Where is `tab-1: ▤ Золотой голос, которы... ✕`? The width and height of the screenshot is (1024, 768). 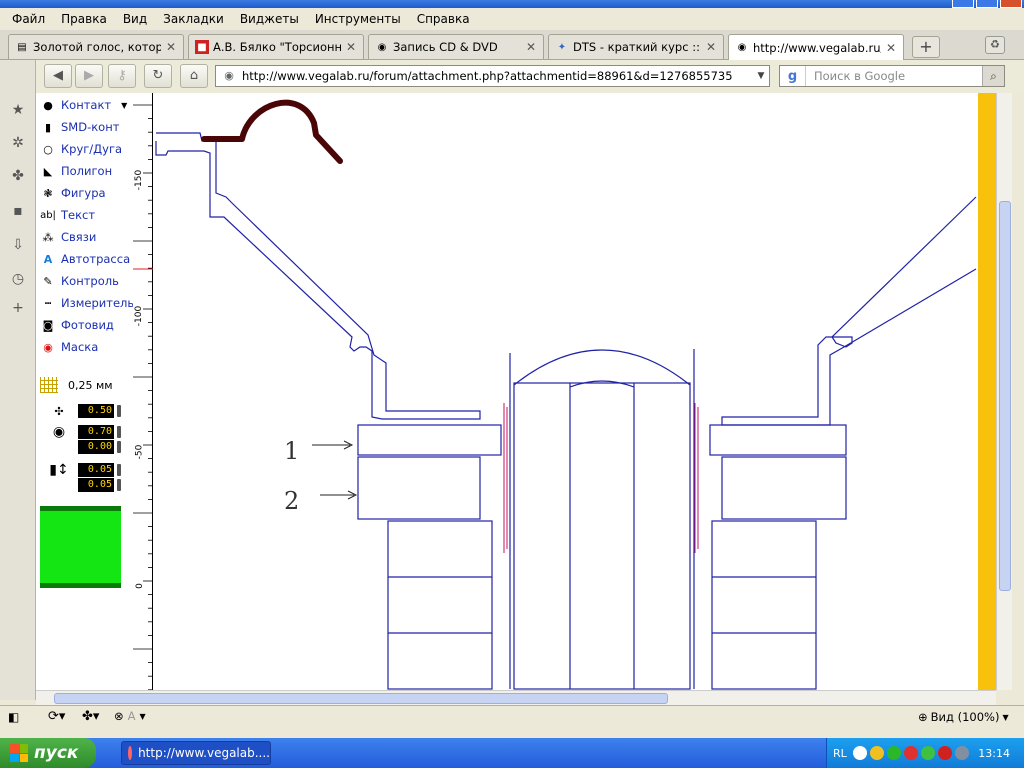
tab-1: ▤ Золотой голос, которы... ✕ is located at coordinates (96, 46).